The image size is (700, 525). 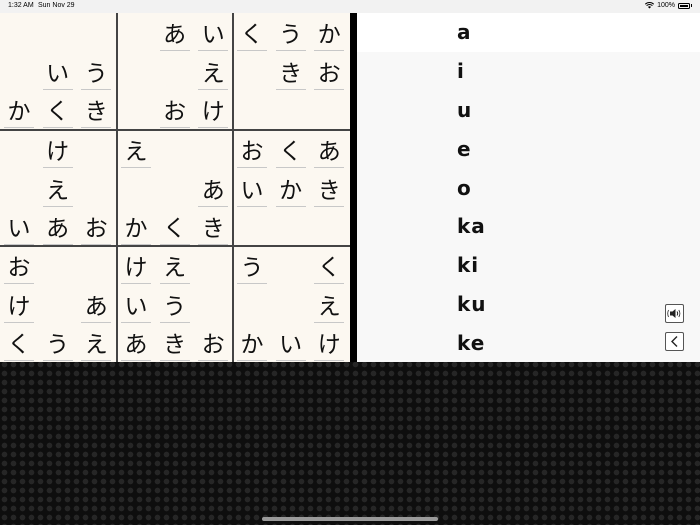 I want to click on answer-option: o, so click(x=528, y=187).